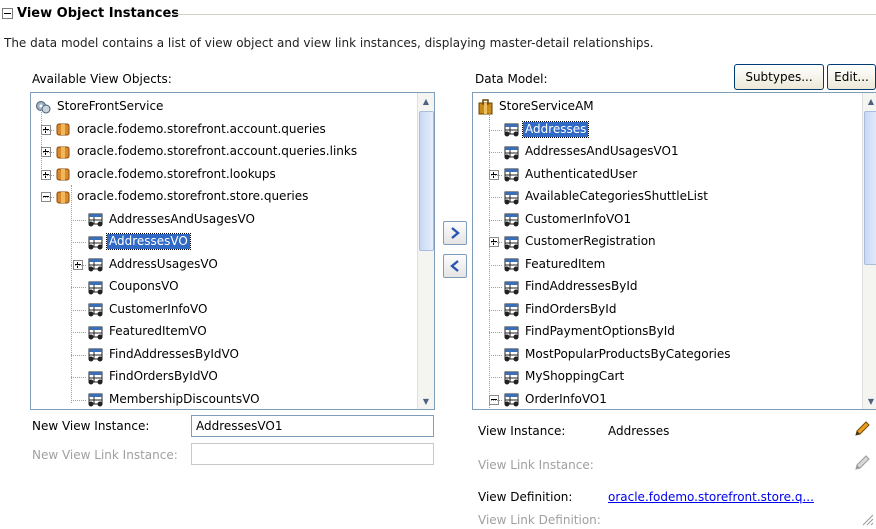 This screenshot has width=876, height=529. I want to click on tree-package-item: oracle.fodemo.storefront.lookups, so click(166, 174).